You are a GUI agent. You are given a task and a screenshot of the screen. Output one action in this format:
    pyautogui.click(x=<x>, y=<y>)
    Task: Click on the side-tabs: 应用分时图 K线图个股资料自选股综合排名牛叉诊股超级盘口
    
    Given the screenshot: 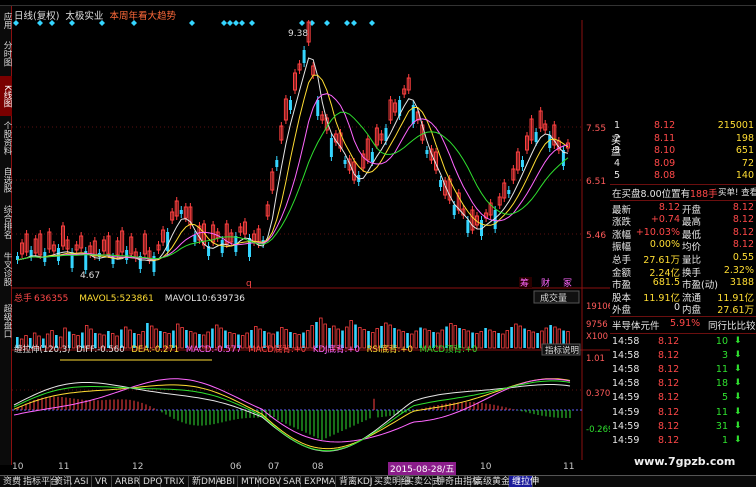 What is the action you would take?
    pyautogui.click(x=6, y=196)
    